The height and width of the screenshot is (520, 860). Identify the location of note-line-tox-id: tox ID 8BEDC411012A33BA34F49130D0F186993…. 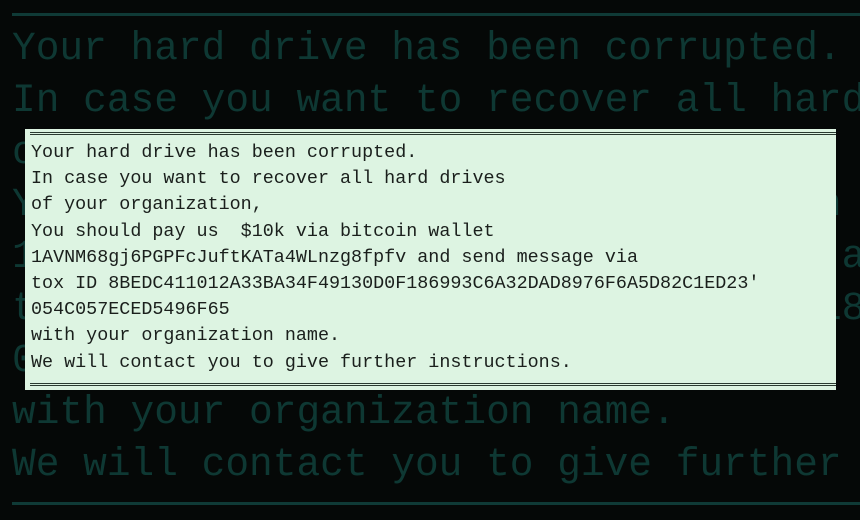
(395, 283).